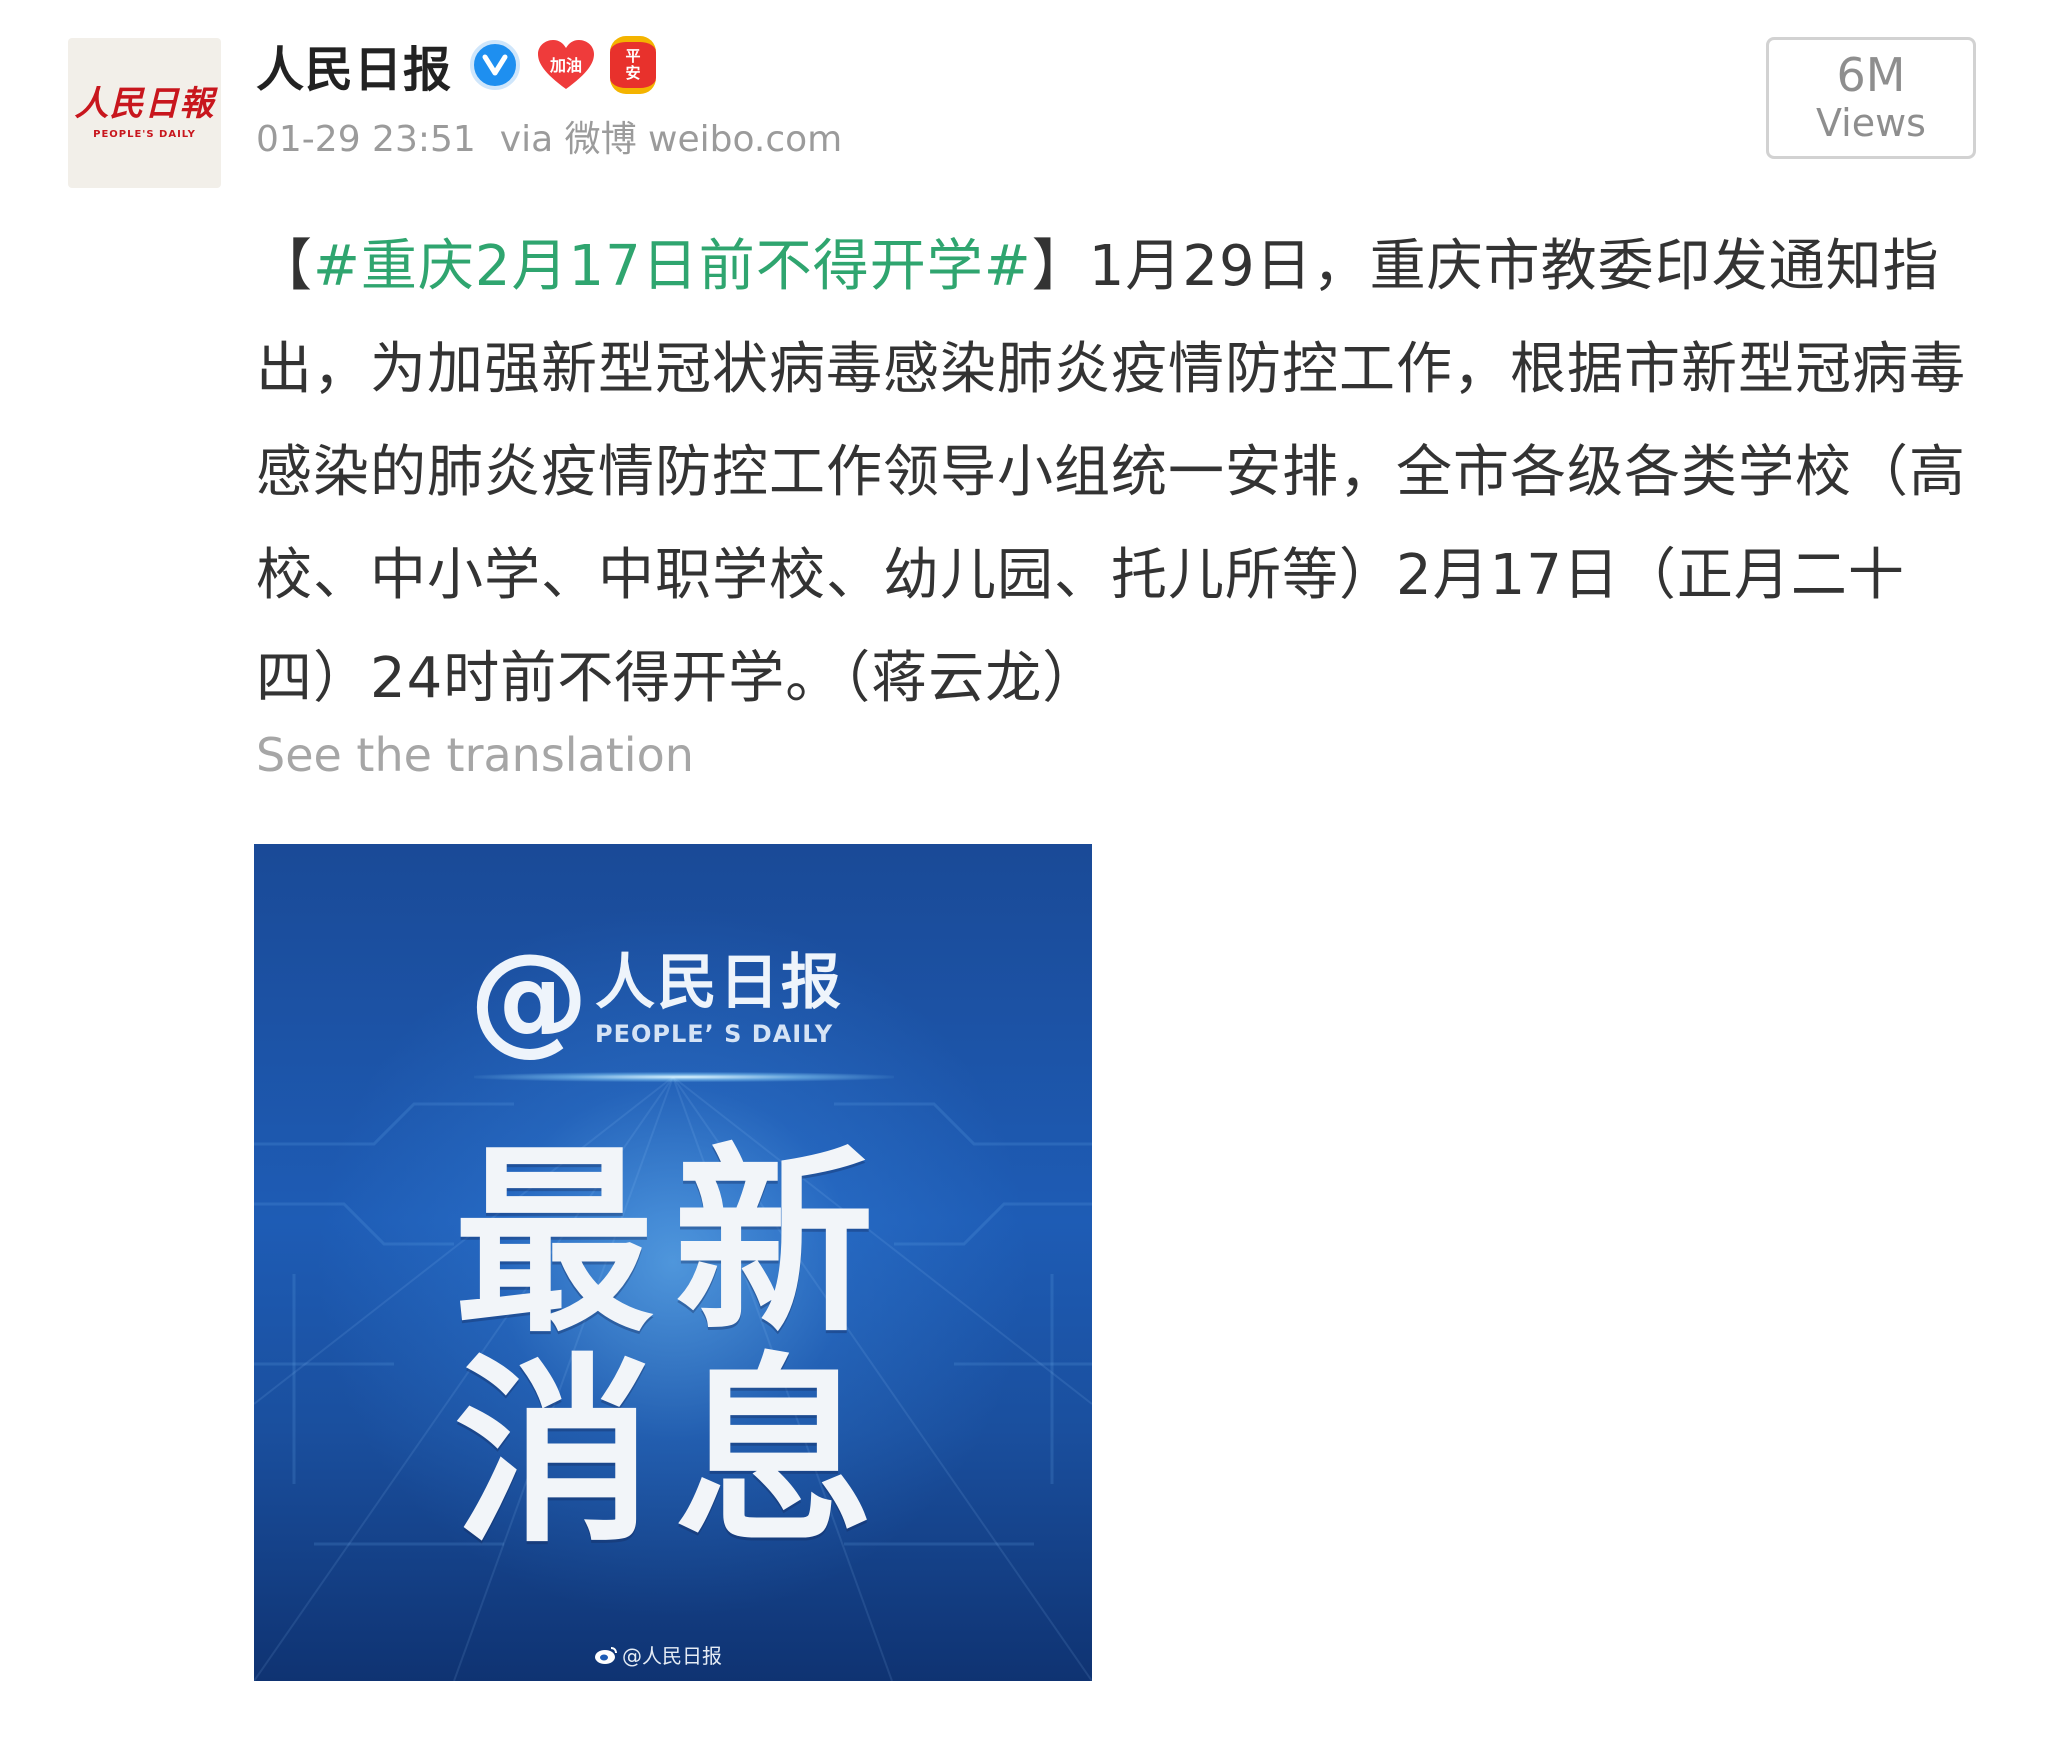 This screenshot has height=1742, width=2048. I want to click on avatar: 人民日報 PEOPLE'S DAILY, so click(144, 113).